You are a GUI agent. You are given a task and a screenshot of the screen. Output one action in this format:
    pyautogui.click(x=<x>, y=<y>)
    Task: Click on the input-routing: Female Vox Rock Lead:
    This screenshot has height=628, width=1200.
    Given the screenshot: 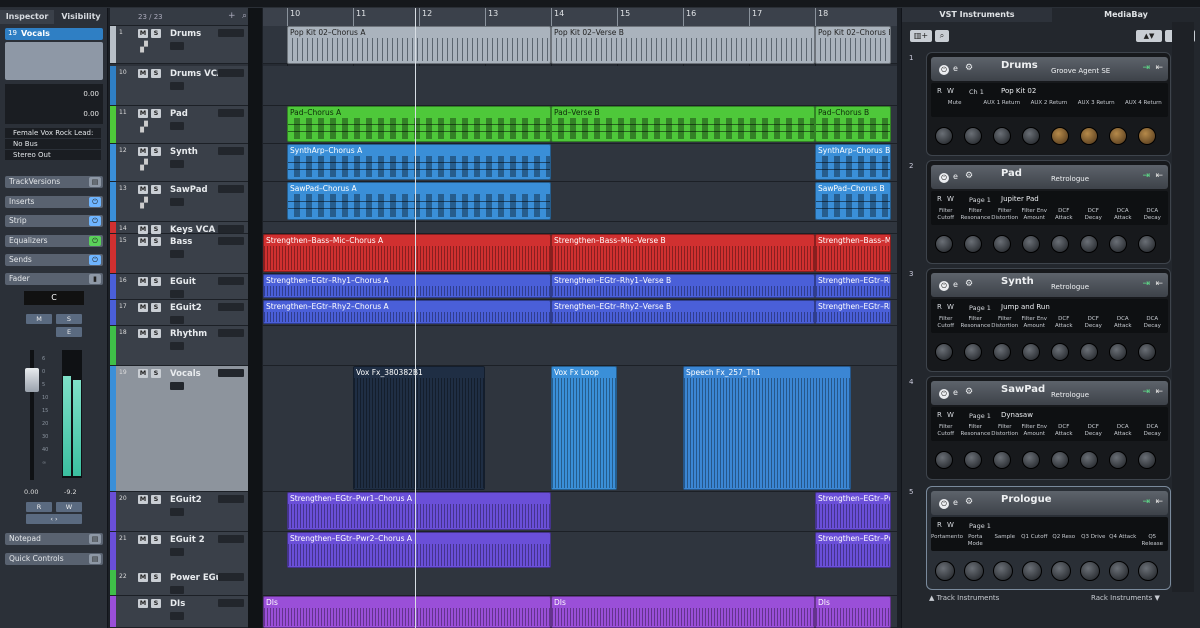 What is the action you would take?
    pyautogui.click(x=53, y=133)
    